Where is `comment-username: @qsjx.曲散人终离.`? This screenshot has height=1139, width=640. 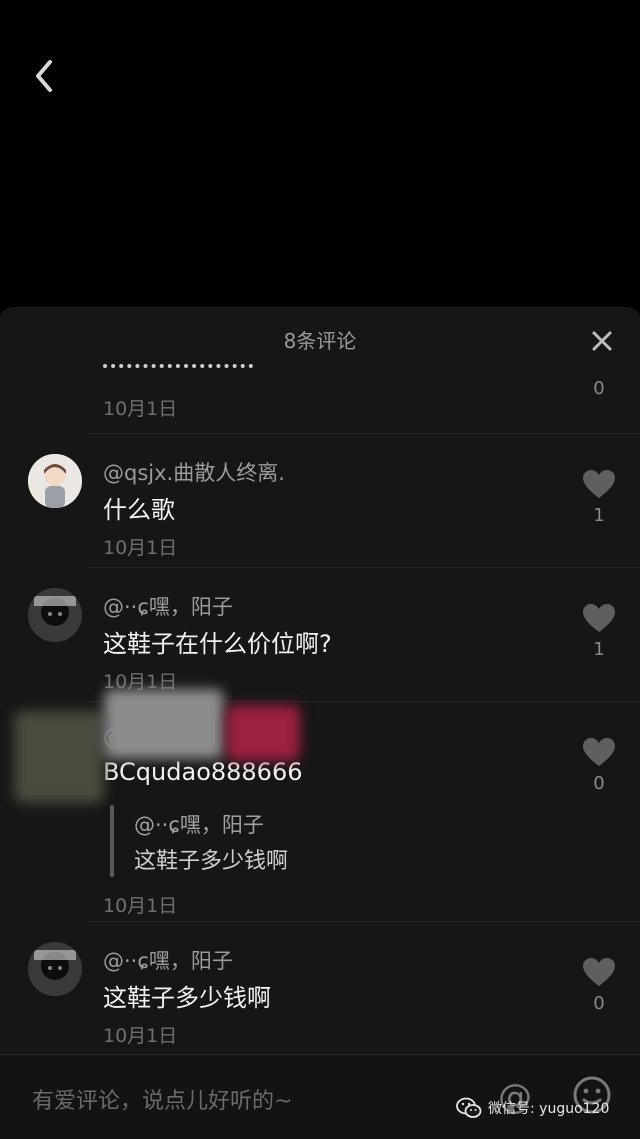 comment-username: @qsjx.曲散人终离. is located at coordinates (194, 472).